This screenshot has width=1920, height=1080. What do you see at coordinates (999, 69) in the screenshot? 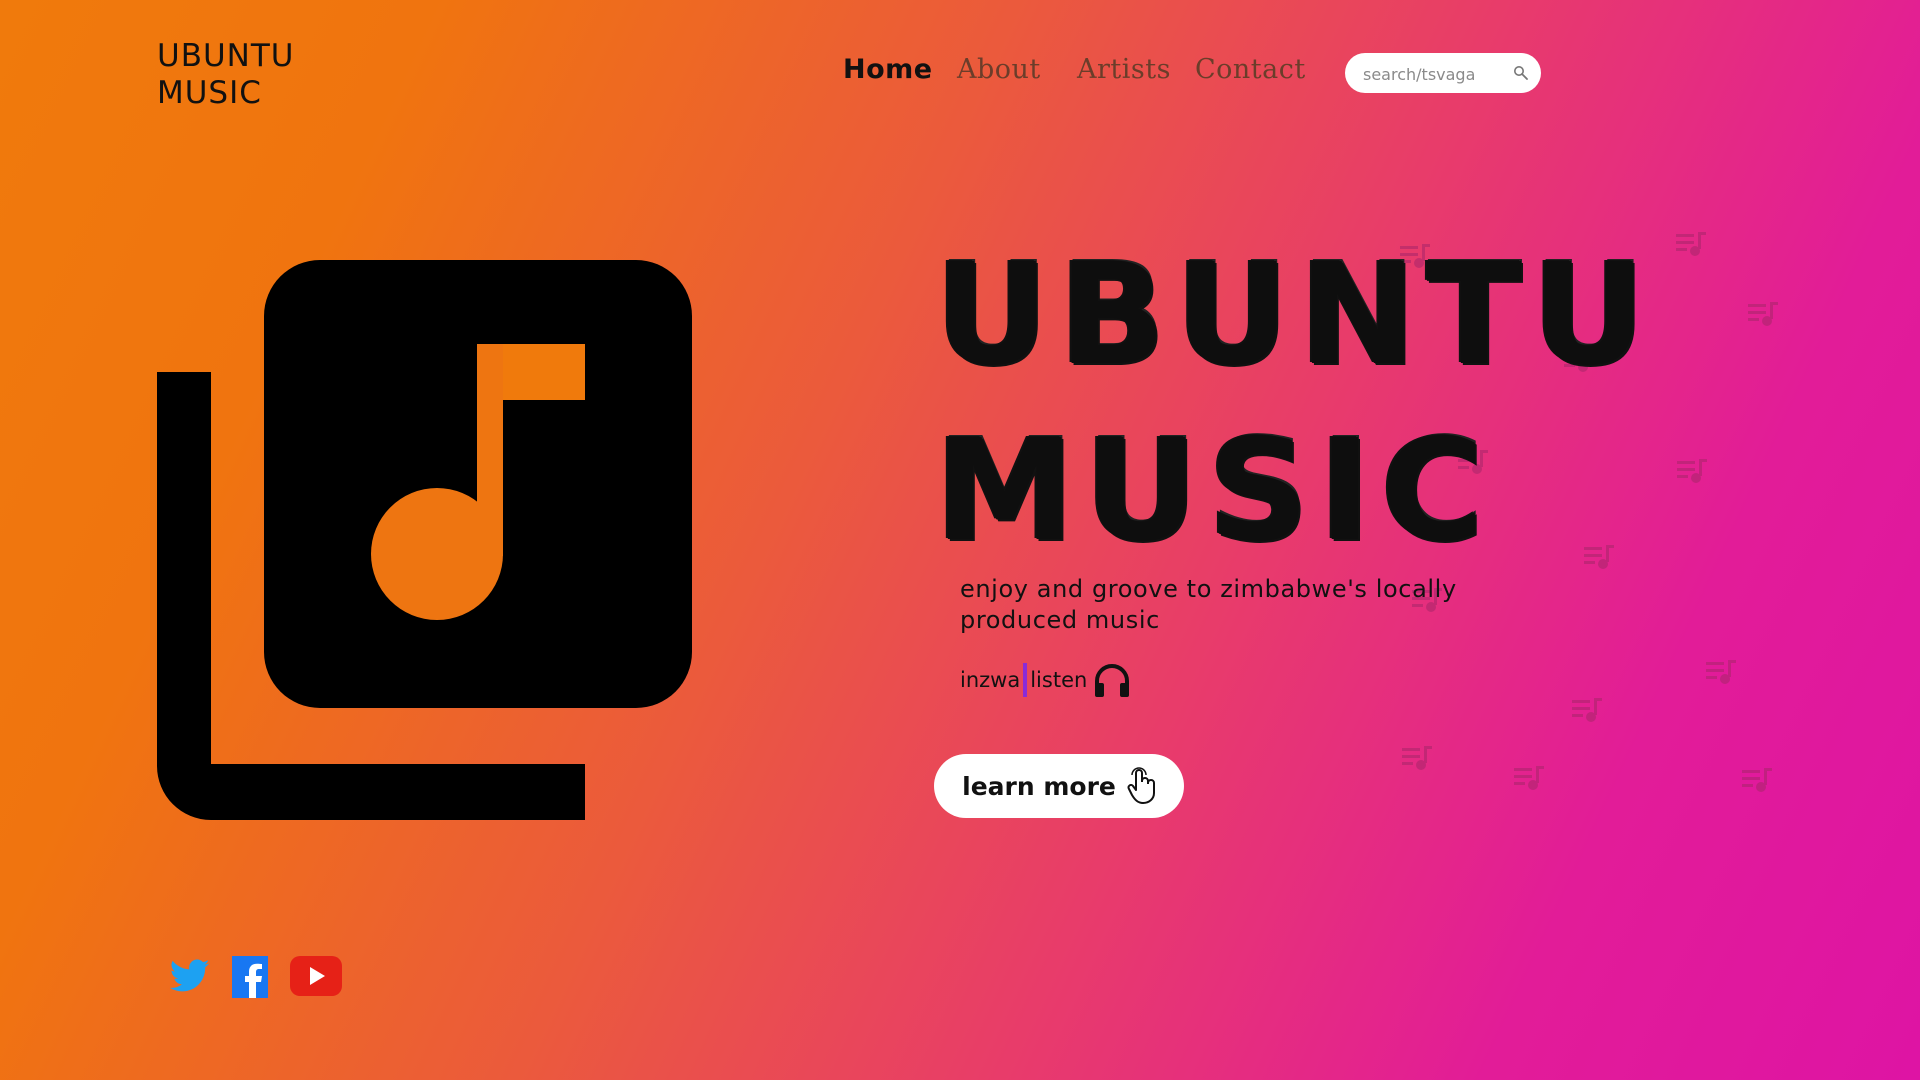
I see `nav-item-about: About` at bounding box center [999, 69].